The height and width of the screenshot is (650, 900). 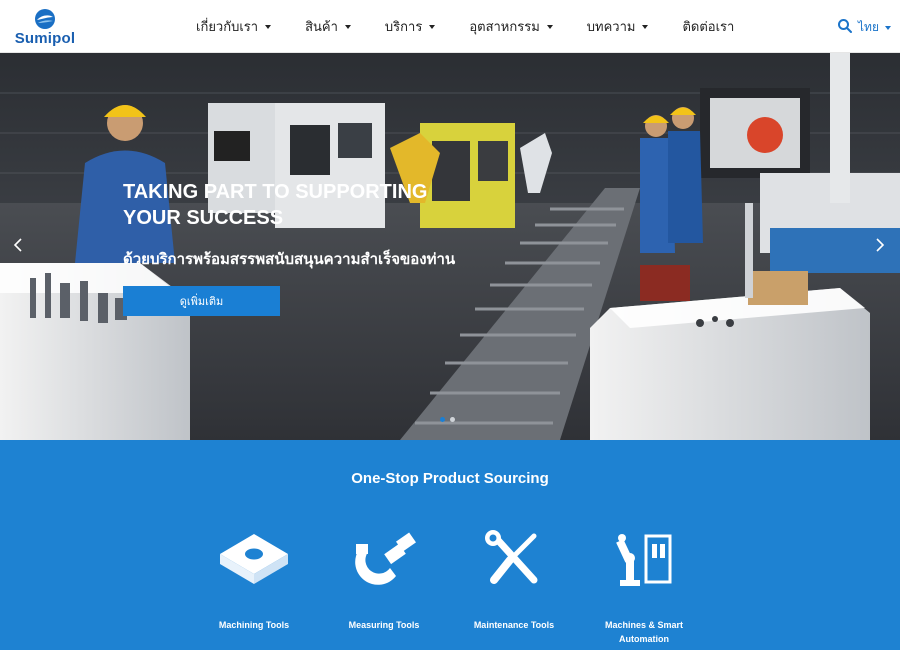 I want to click on nav-item-articles: บทความ, so click(x=618, y=26).